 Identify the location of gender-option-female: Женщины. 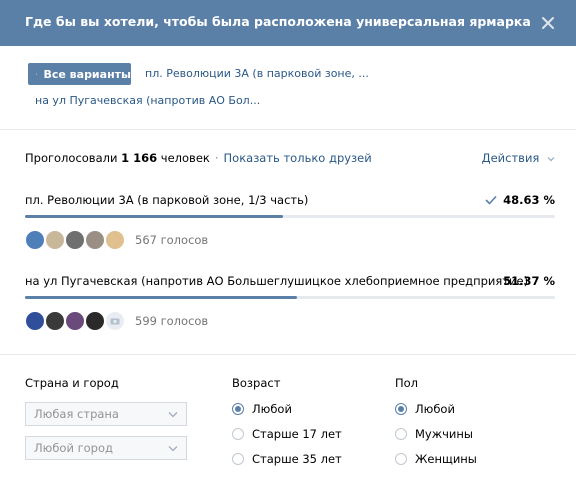
(436, 459).